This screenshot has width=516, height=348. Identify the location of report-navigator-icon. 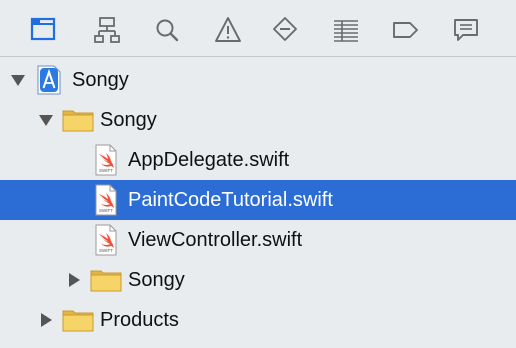
(466, 30).